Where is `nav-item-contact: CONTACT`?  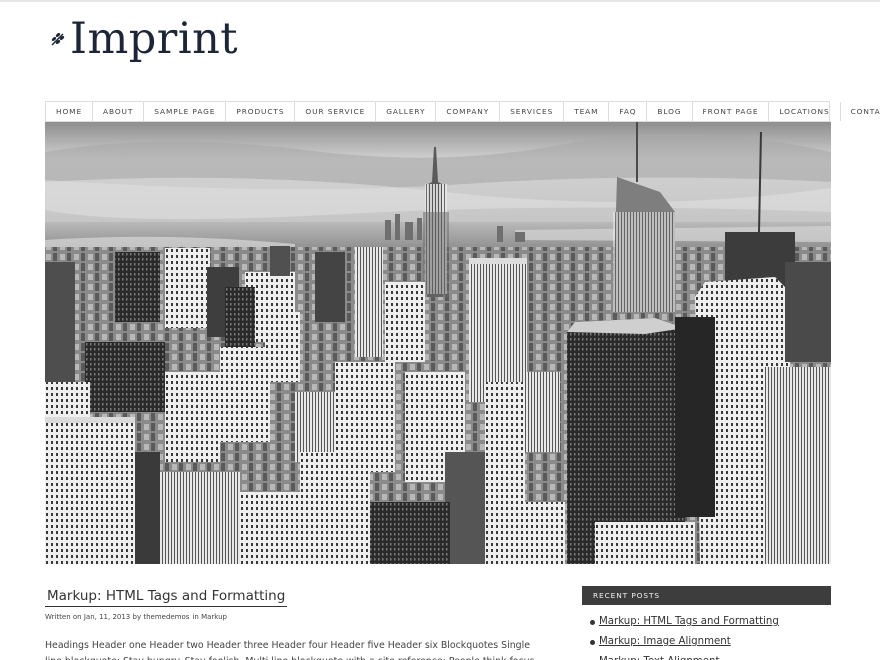 nav-item-contact: CONTACT is located at coordinates (860, 111).